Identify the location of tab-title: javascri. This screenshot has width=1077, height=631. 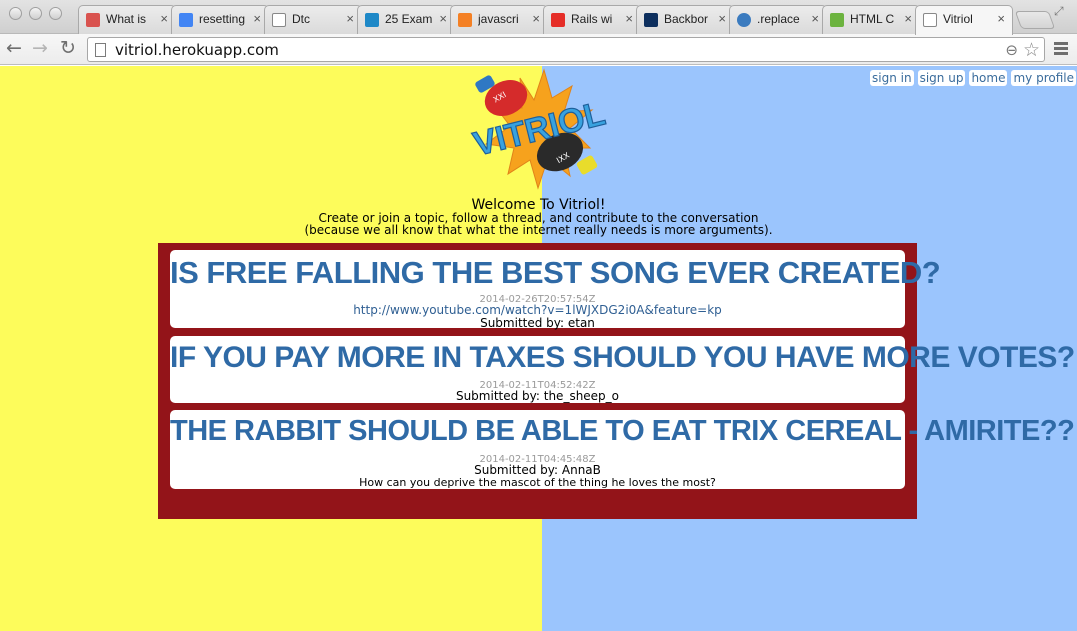
(498, 19).